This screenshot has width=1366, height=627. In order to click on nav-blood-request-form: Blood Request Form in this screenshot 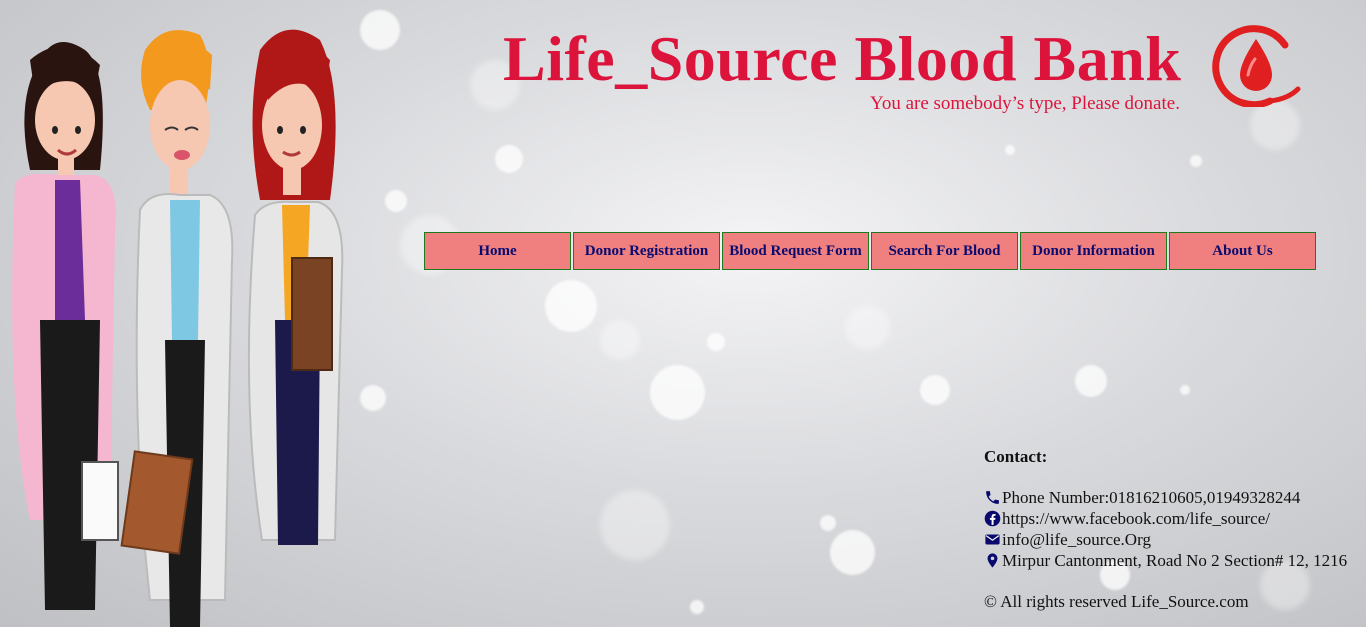, I will do `click(795, 251)`.